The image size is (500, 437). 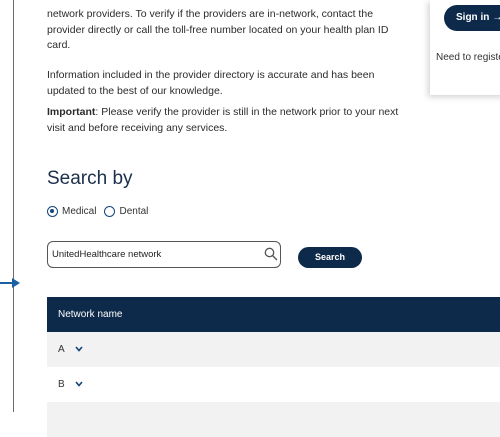 What do you see at coordinates (330, 257) in the screenshot?
I see `search-button: Search` at bounding box center [330, 257].